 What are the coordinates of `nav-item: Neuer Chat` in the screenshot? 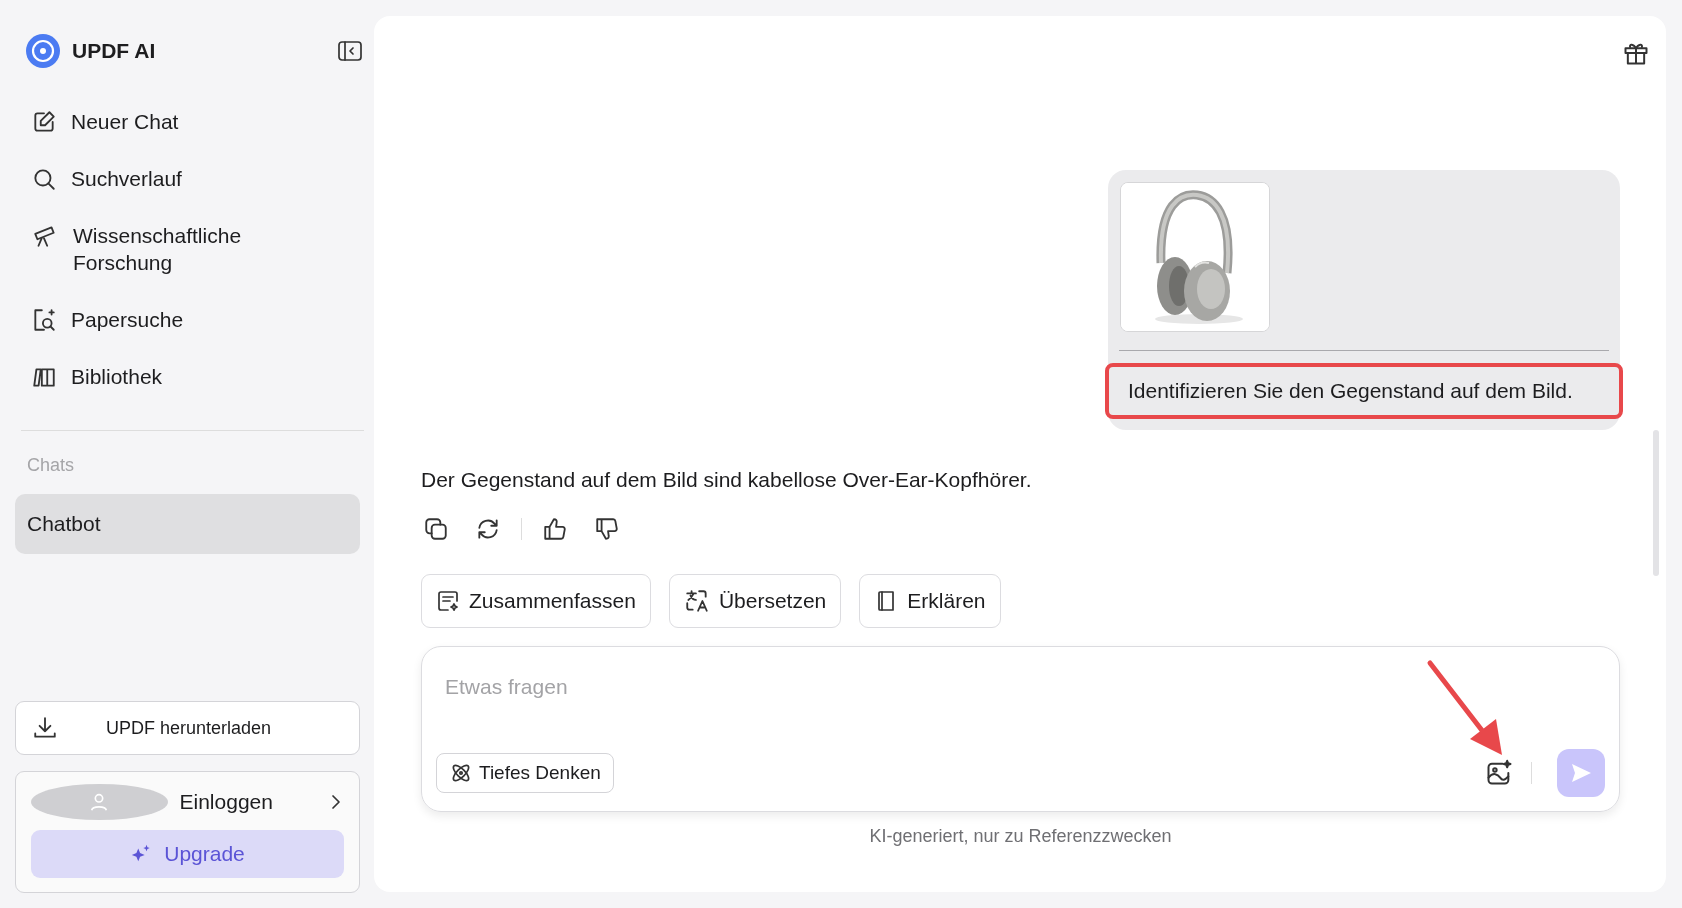 It's located at (194, 121).